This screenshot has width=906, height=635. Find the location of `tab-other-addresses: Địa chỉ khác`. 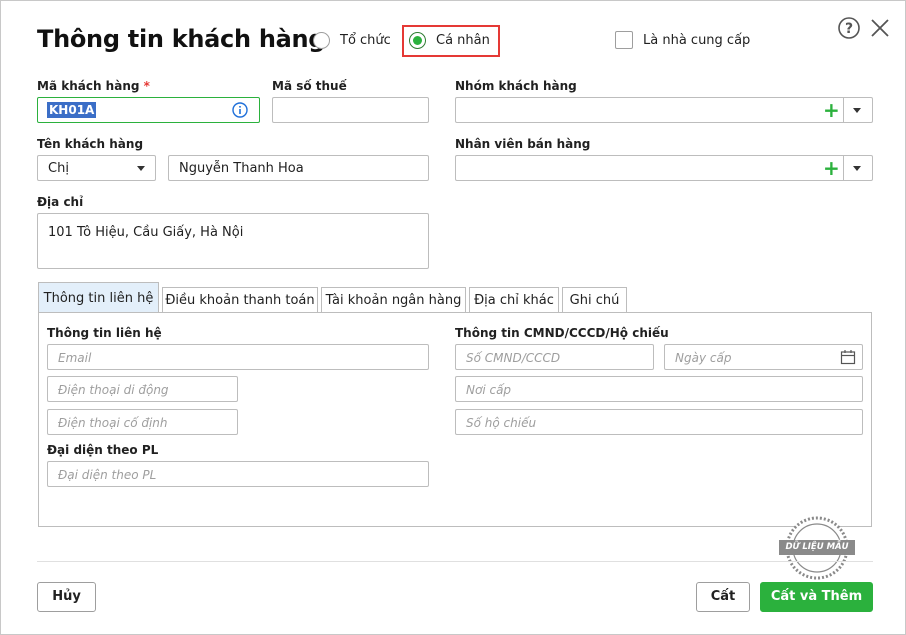

tab-other-addresses: Địa chỉ khác is located at coordinates (514, 300).